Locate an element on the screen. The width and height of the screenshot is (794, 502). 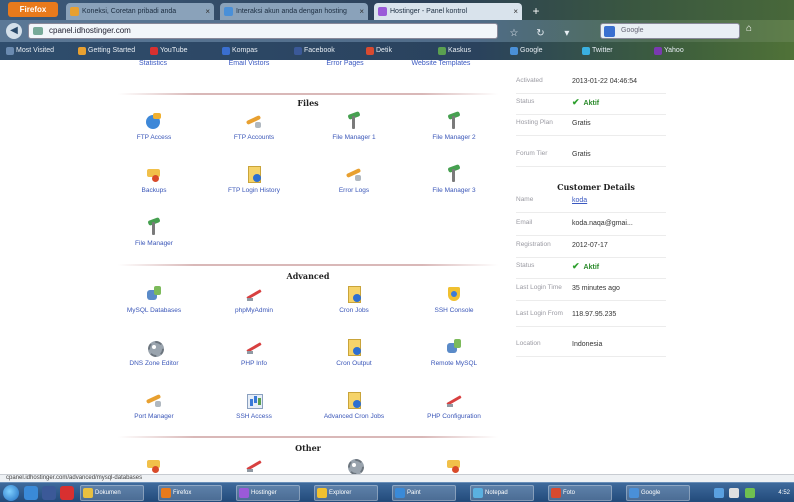
taskbar-task: Dokumen is located at coordinates (112, 493).